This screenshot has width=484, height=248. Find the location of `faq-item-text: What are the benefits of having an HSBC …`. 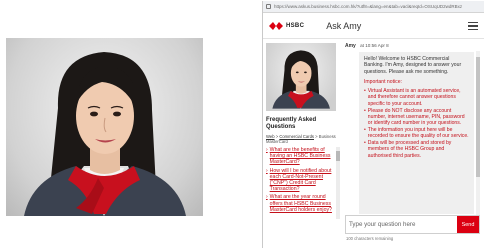

faq-item-text: What are the benefits of having an HSBC … is located at coordinates (300, 156).